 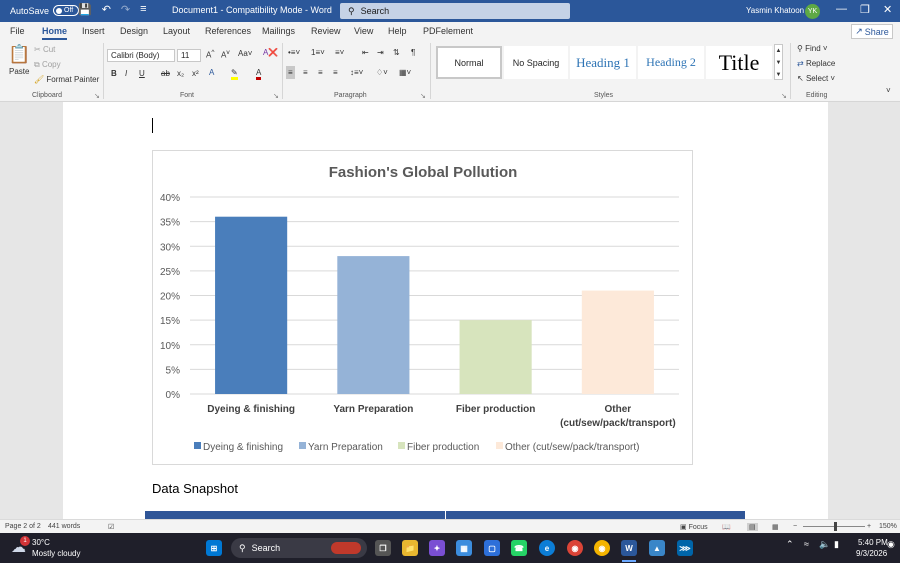 What do you see at coordinates (865, 9) in the screenshot?
I see `restore-icon: ❐` at bounding box center [865, 9].